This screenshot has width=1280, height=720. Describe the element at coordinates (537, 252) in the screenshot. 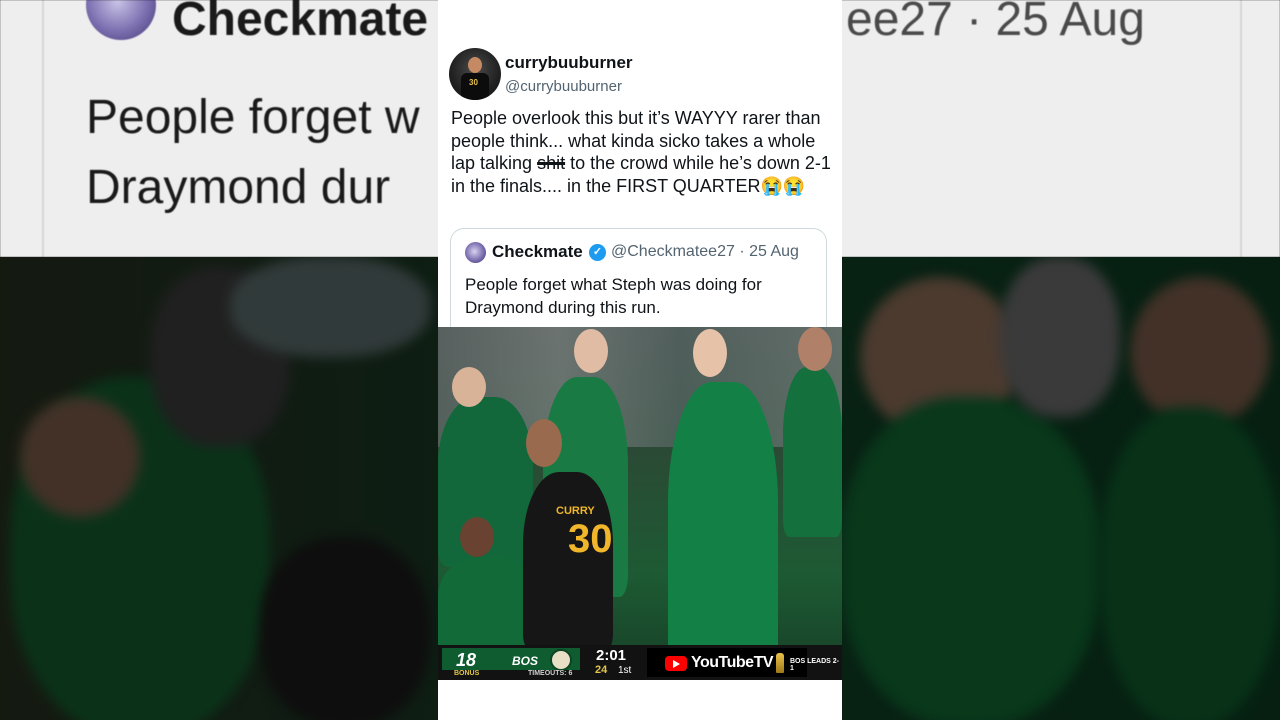

I see `quoted-author-name: Checkmate` at that location.